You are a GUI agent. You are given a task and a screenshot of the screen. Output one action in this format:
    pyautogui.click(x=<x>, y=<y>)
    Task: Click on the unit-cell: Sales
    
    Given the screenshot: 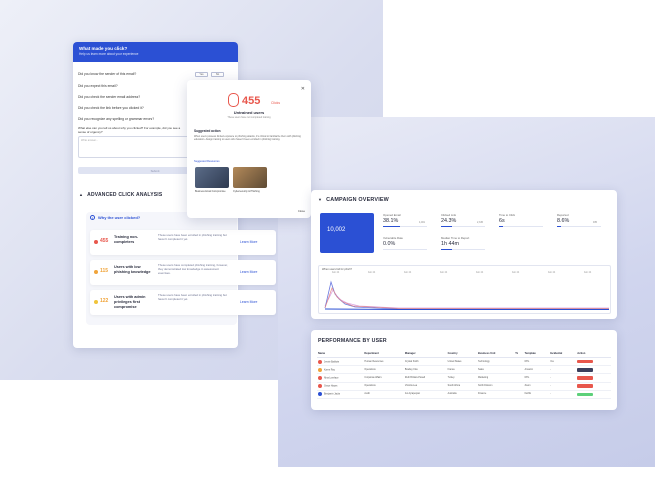 What is the action you would take?
    pyautogui.click(x=496, y=370)
    